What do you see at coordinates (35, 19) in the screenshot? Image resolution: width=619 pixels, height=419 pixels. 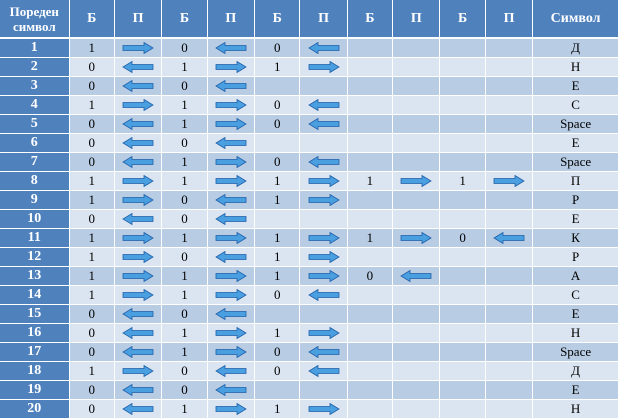 I see `header-index: Пореден символ` at bounding box center [35, 19].